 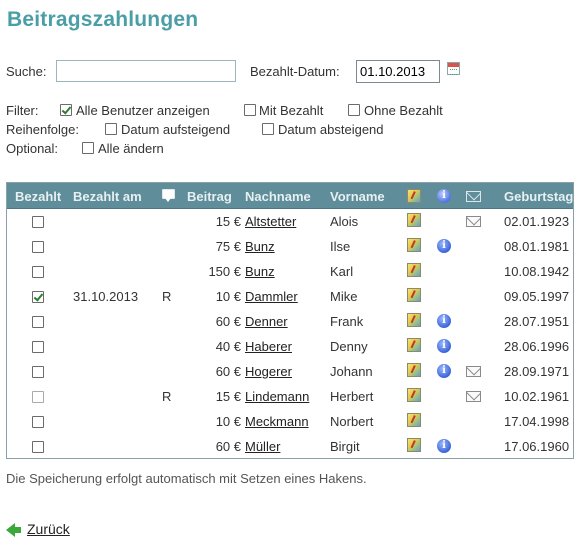 What do you see at coordinates (354, 110) in the screenshot?
I see `filter-unpaid-checkbox` at bounding box center [354, 110].